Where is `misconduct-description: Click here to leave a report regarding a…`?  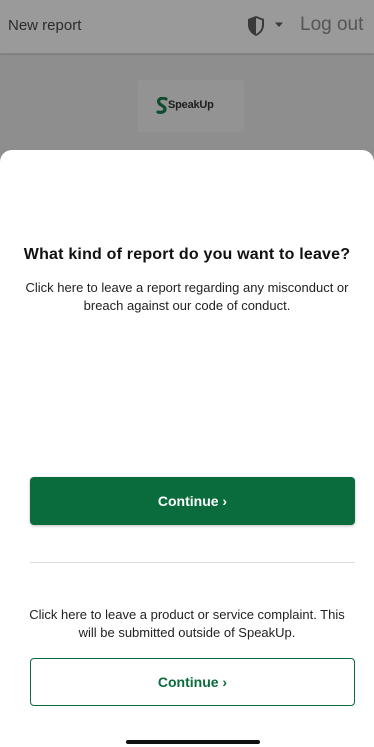
misconduct-description: Click here to leave a report regarding a… is located at coordinates (187, 296).